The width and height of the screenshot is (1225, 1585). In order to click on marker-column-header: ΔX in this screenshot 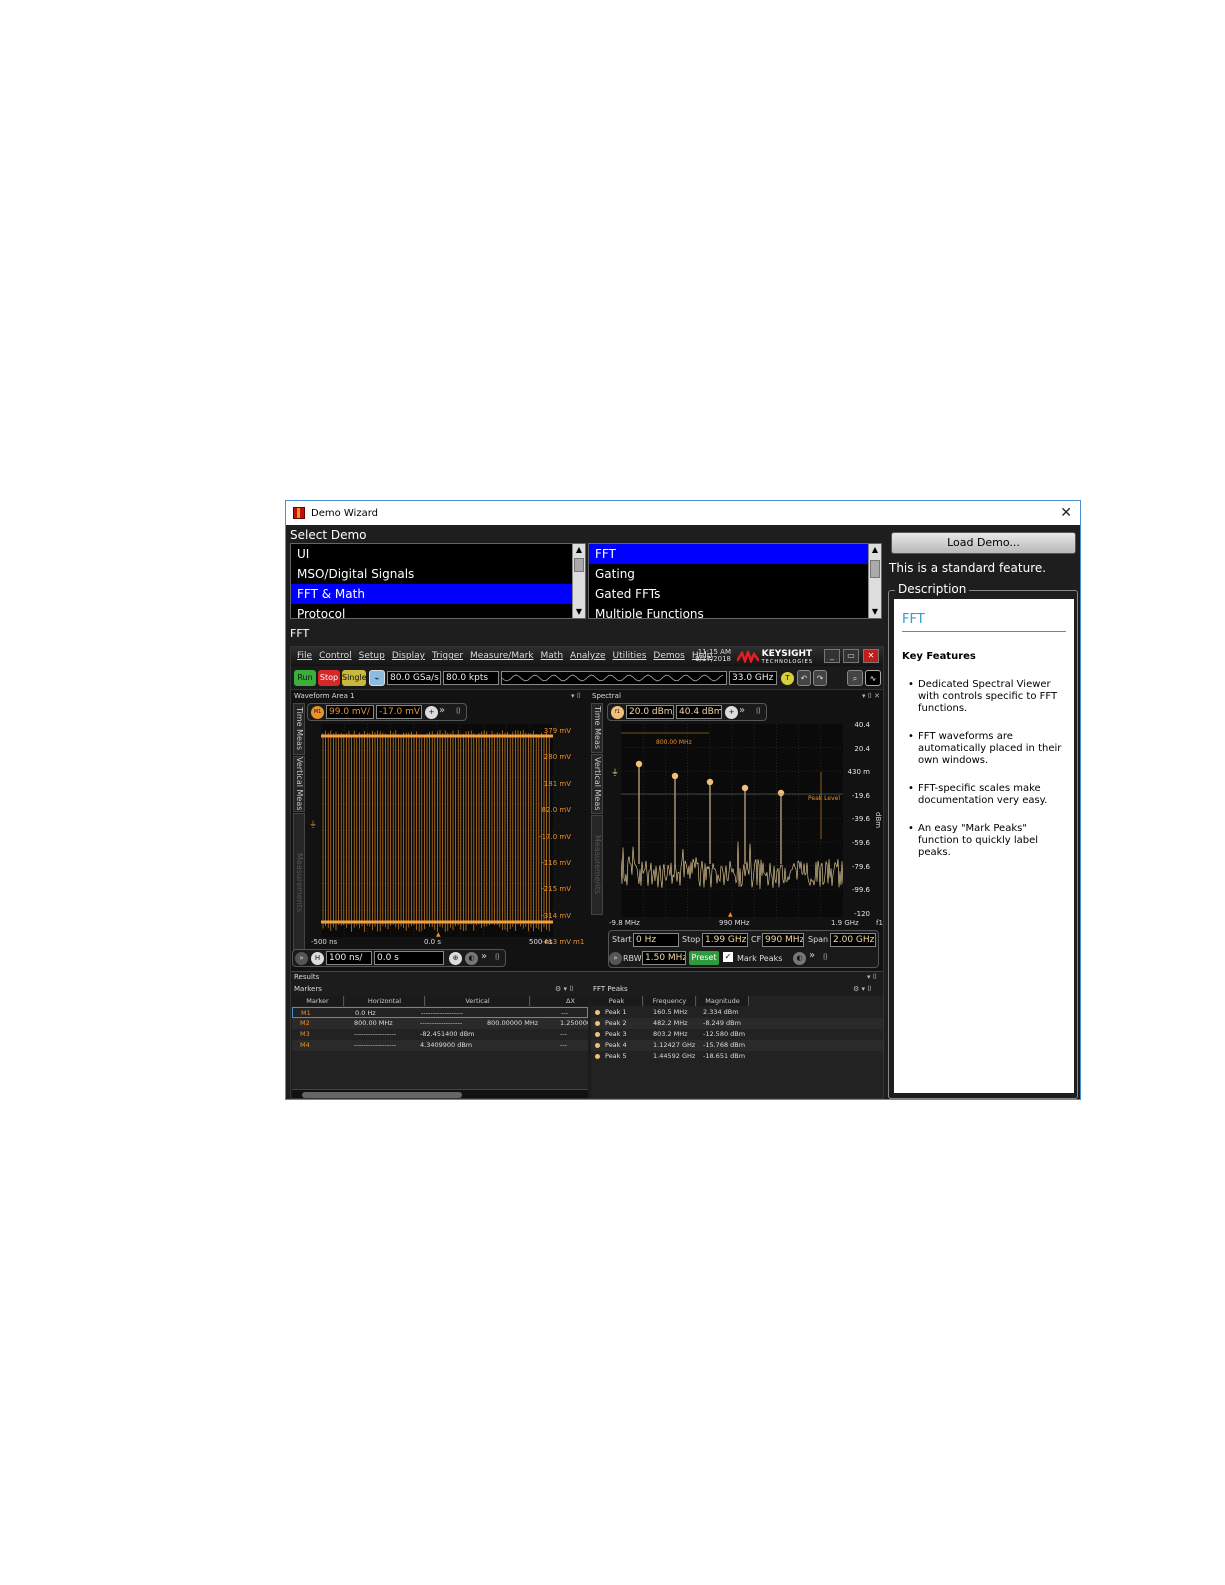, I will do `click(559, 1001)`.